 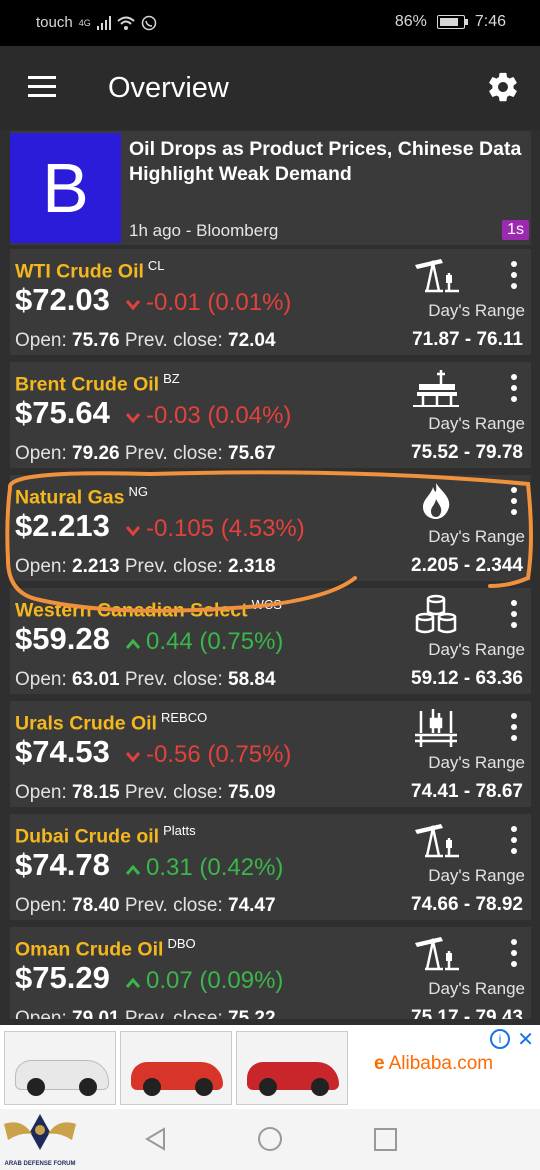 I want to click on network-type: 4G, so click(x=84, y=22).